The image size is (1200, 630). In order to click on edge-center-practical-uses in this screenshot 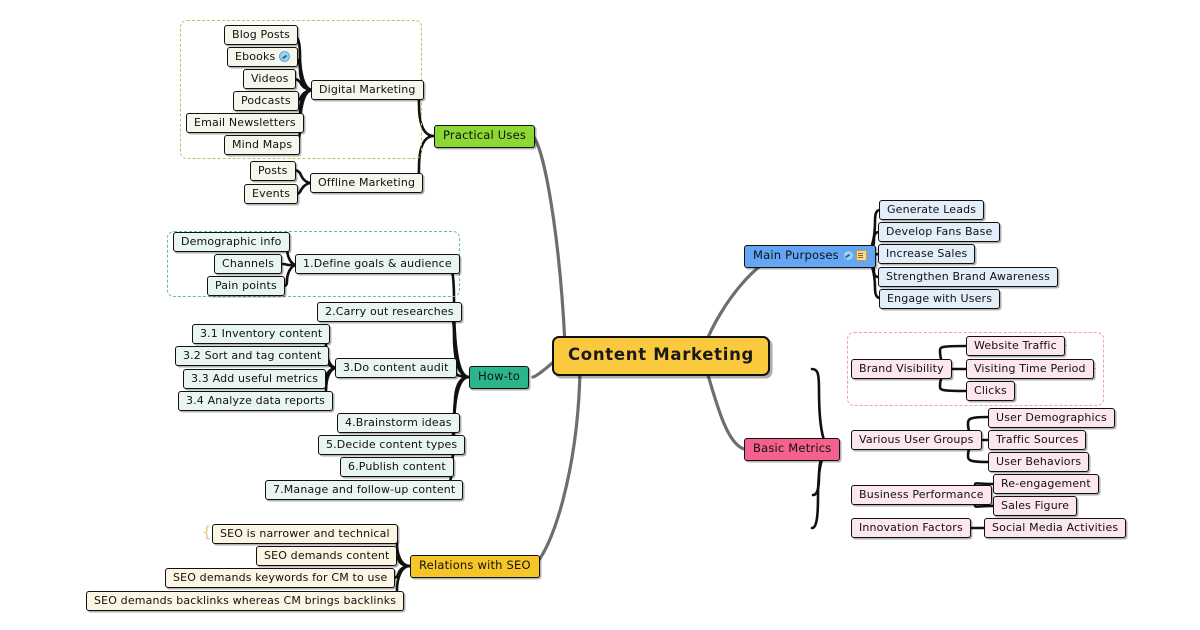, I will do `click(549, 240)`.